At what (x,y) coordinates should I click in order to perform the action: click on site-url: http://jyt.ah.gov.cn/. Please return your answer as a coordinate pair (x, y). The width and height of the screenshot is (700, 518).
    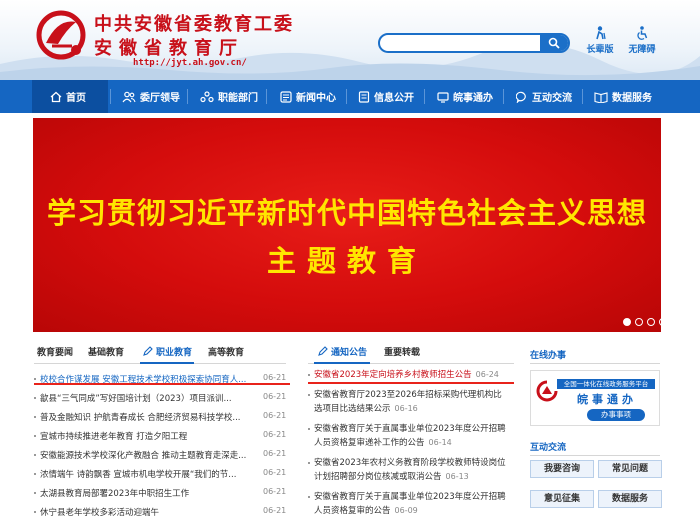
    Looking at the image, I should click on (190, 63).